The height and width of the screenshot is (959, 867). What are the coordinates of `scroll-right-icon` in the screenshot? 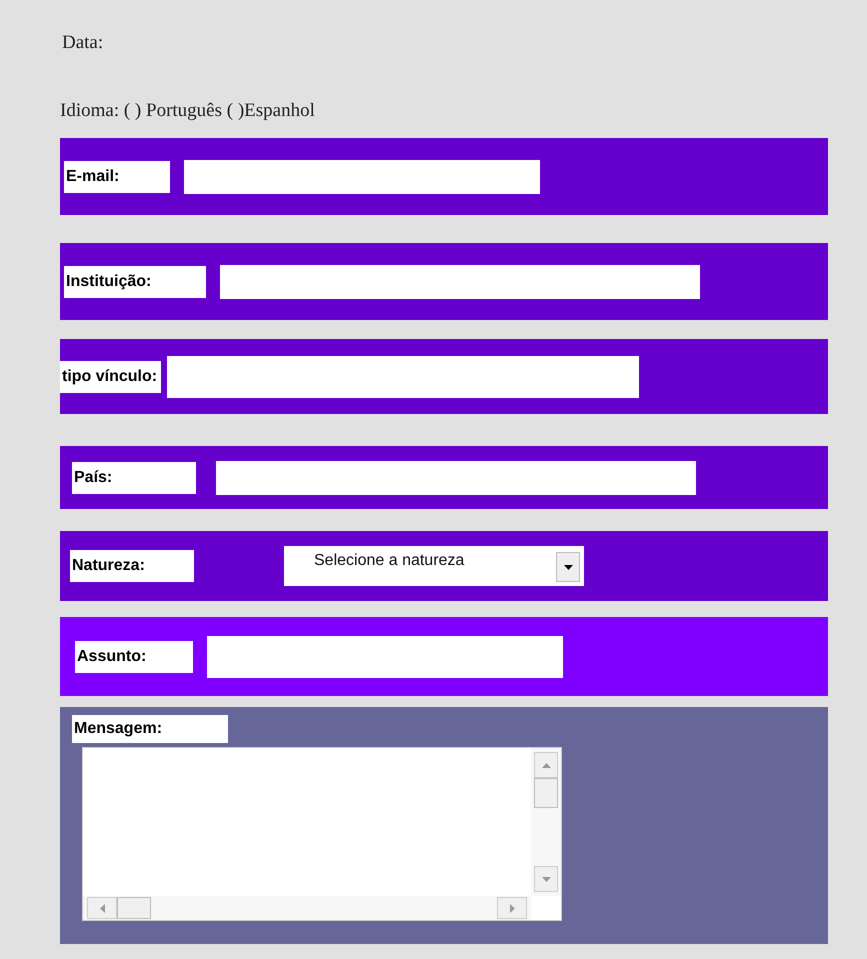 It's located at (512, 908).